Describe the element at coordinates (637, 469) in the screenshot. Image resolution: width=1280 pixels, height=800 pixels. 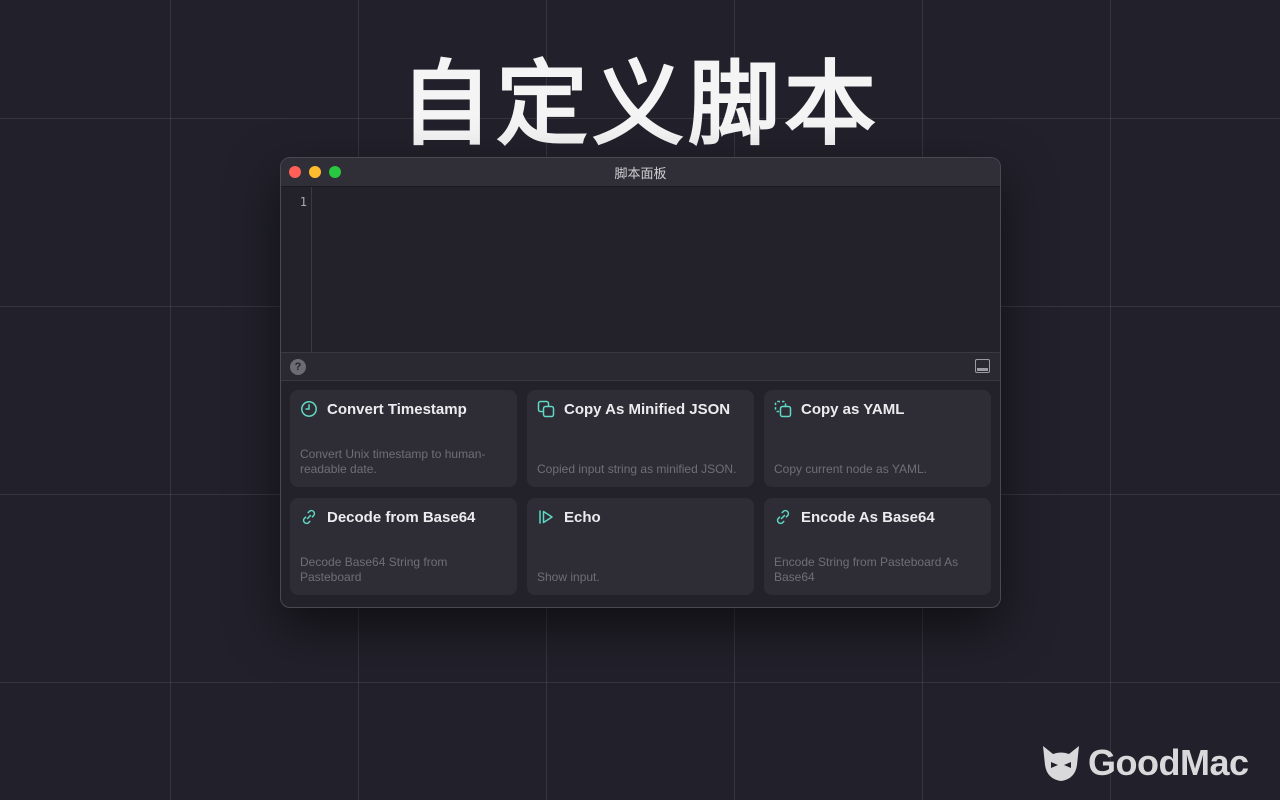
I see `script-description: Copied input string as minified JSON.` at that location.